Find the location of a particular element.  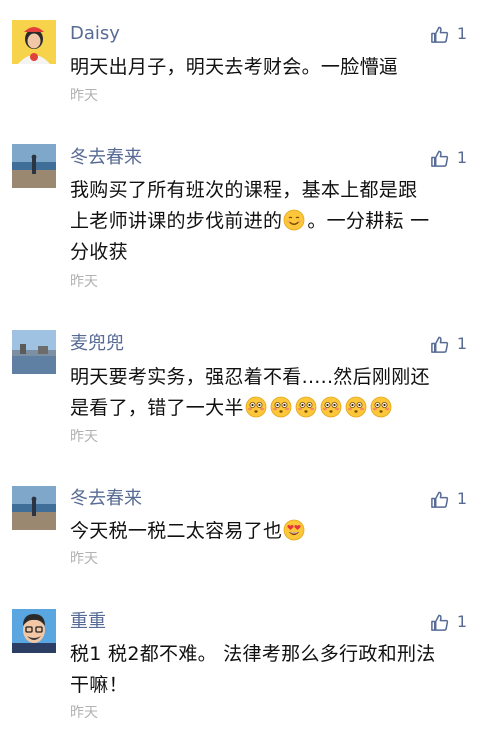

comment-text: 今天税一税二太容易了也 is located at coordinates (270, 531).